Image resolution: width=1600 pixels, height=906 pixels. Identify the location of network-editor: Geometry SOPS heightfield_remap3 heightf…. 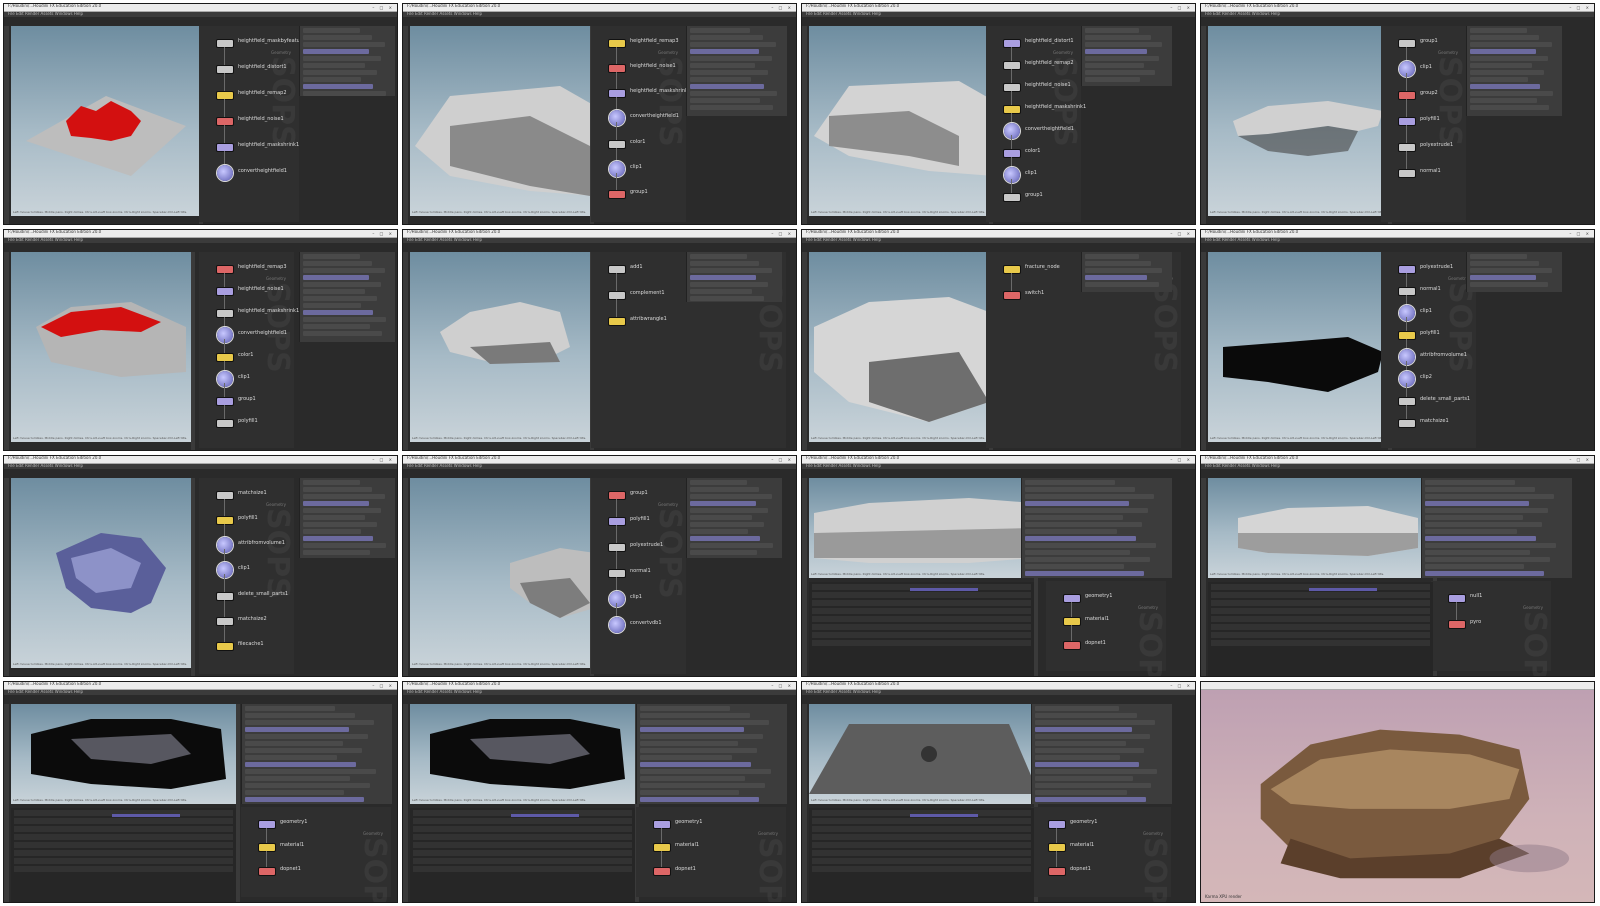
(249, 350).